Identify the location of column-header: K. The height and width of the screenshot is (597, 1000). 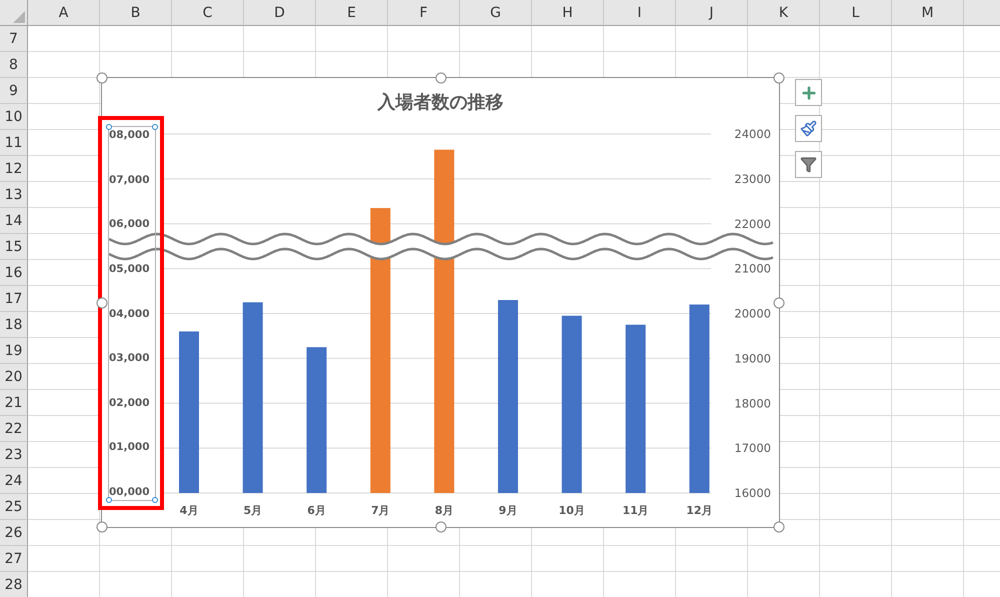
(784, 13).